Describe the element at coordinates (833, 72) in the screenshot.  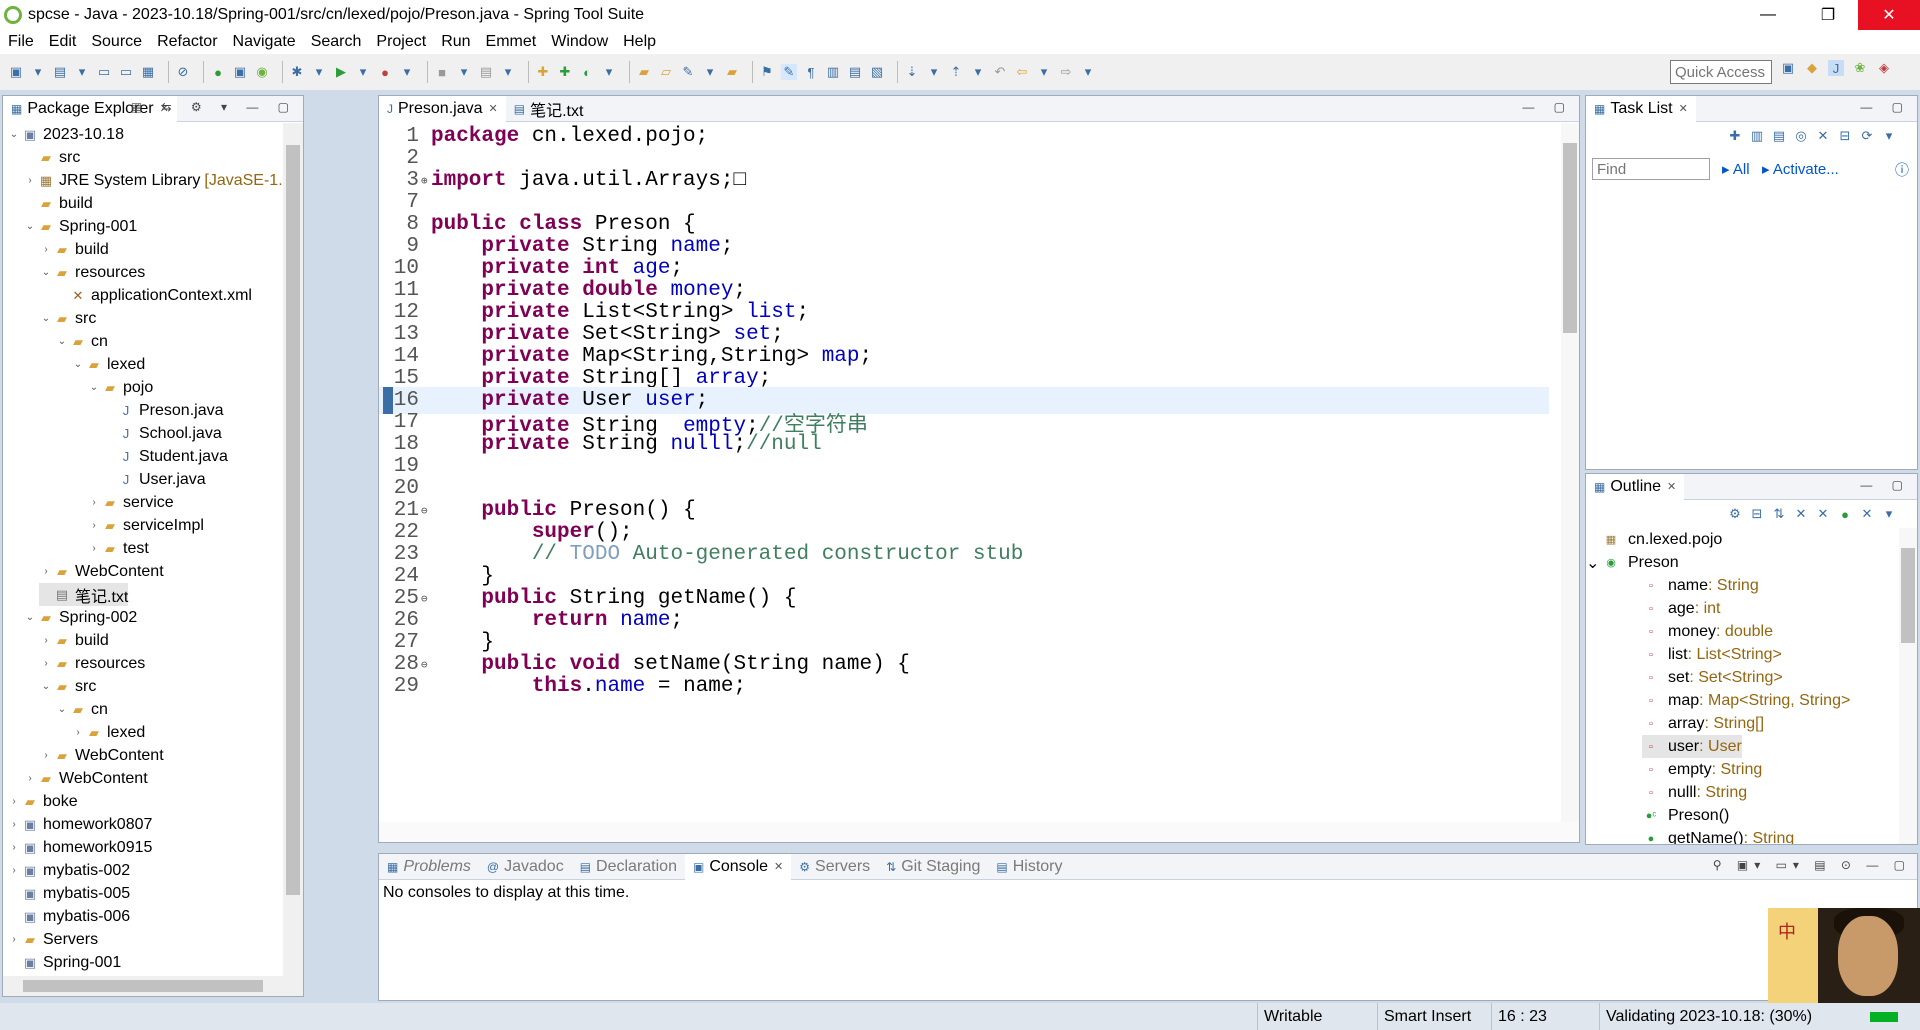
I see `block-selection-icon: ▥` at that location.